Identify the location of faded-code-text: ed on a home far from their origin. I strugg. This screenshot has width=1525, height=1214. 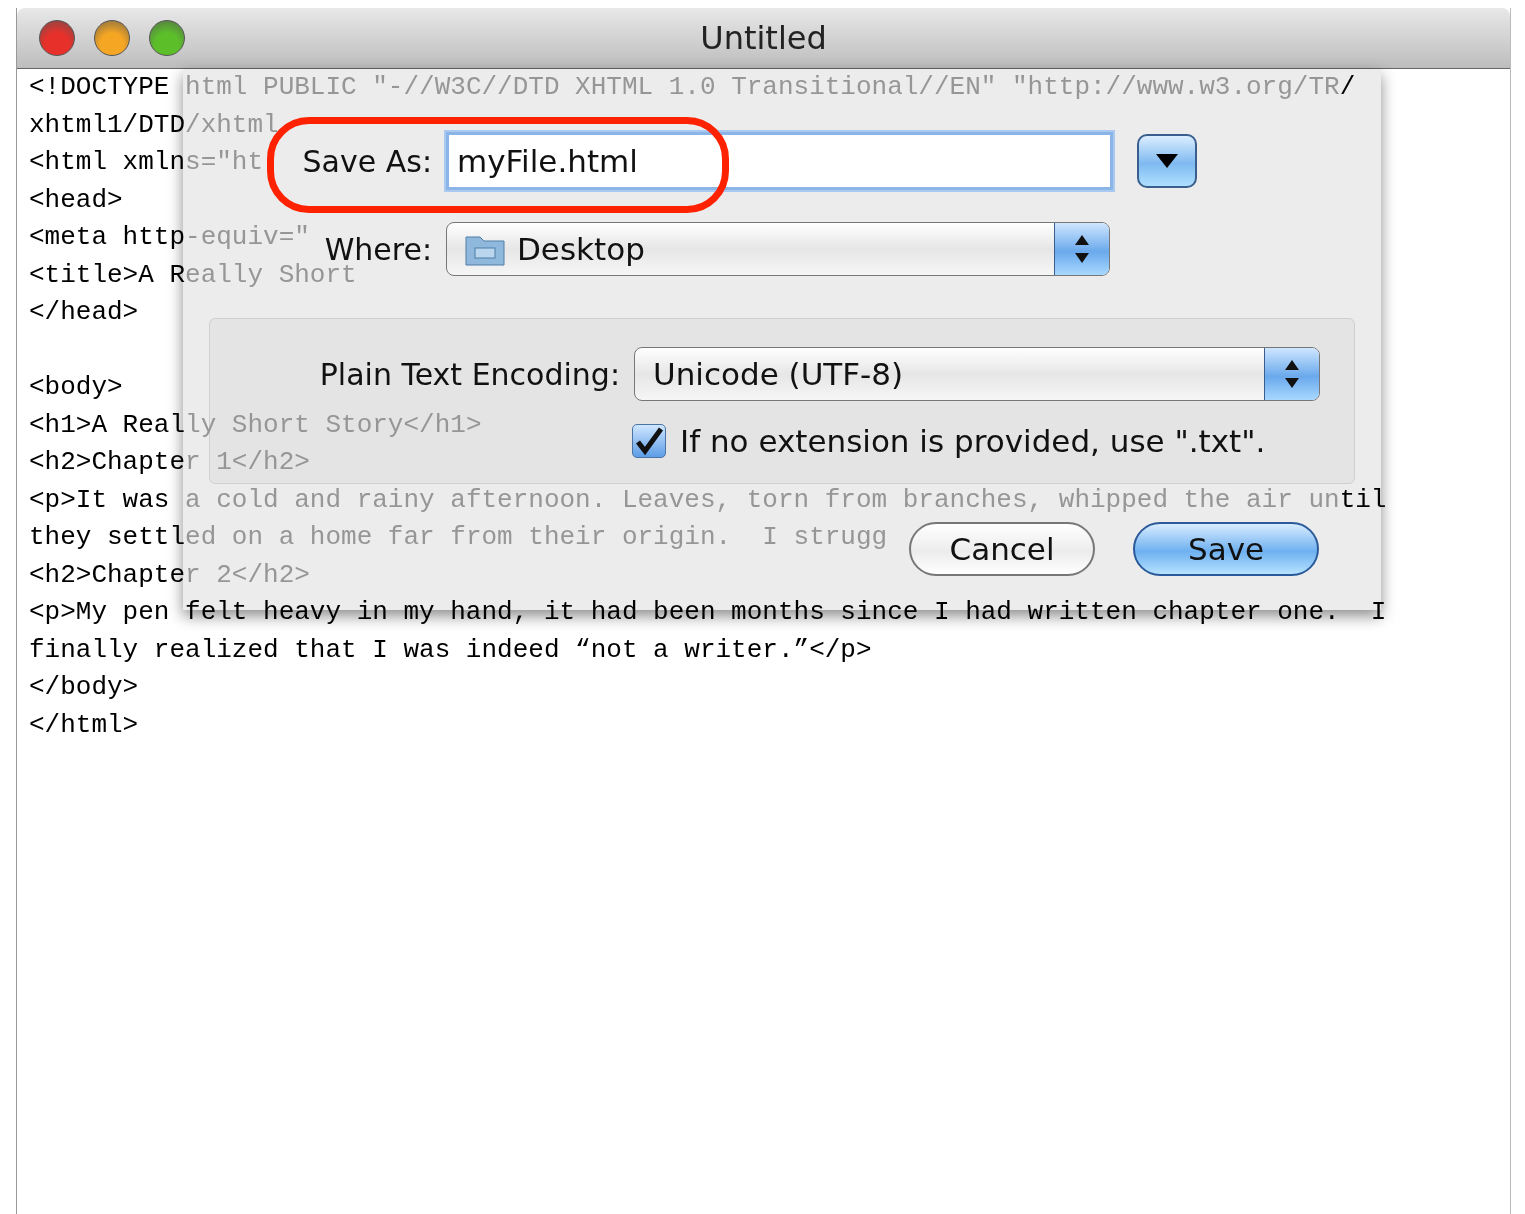
(536, 537).